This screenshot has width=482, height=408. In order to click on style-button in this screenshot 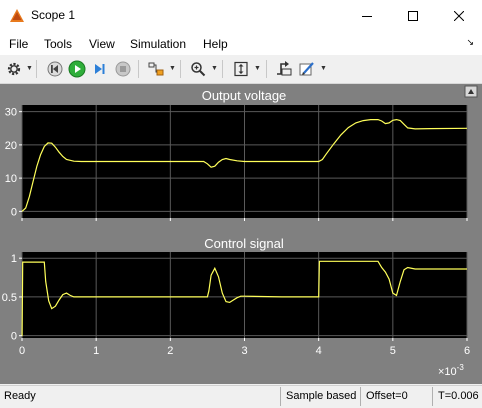, I will do `click(307, 69)`.